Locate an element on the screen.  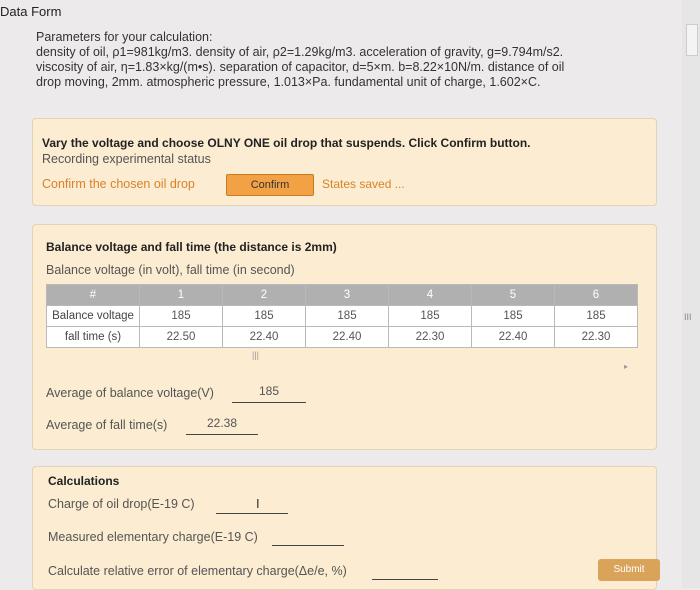
table-cell: 22.50 is located at coordinates (181, 337).